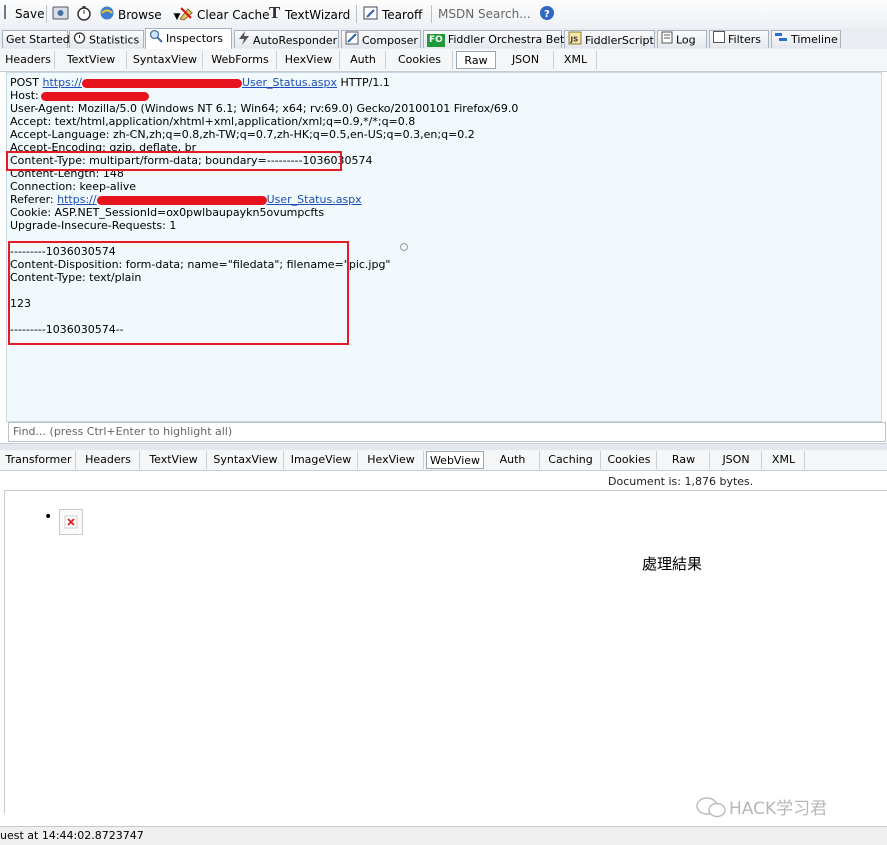 This screenshot has width=887, height=845. I want to click on help-button: ?, so click(548, 14).